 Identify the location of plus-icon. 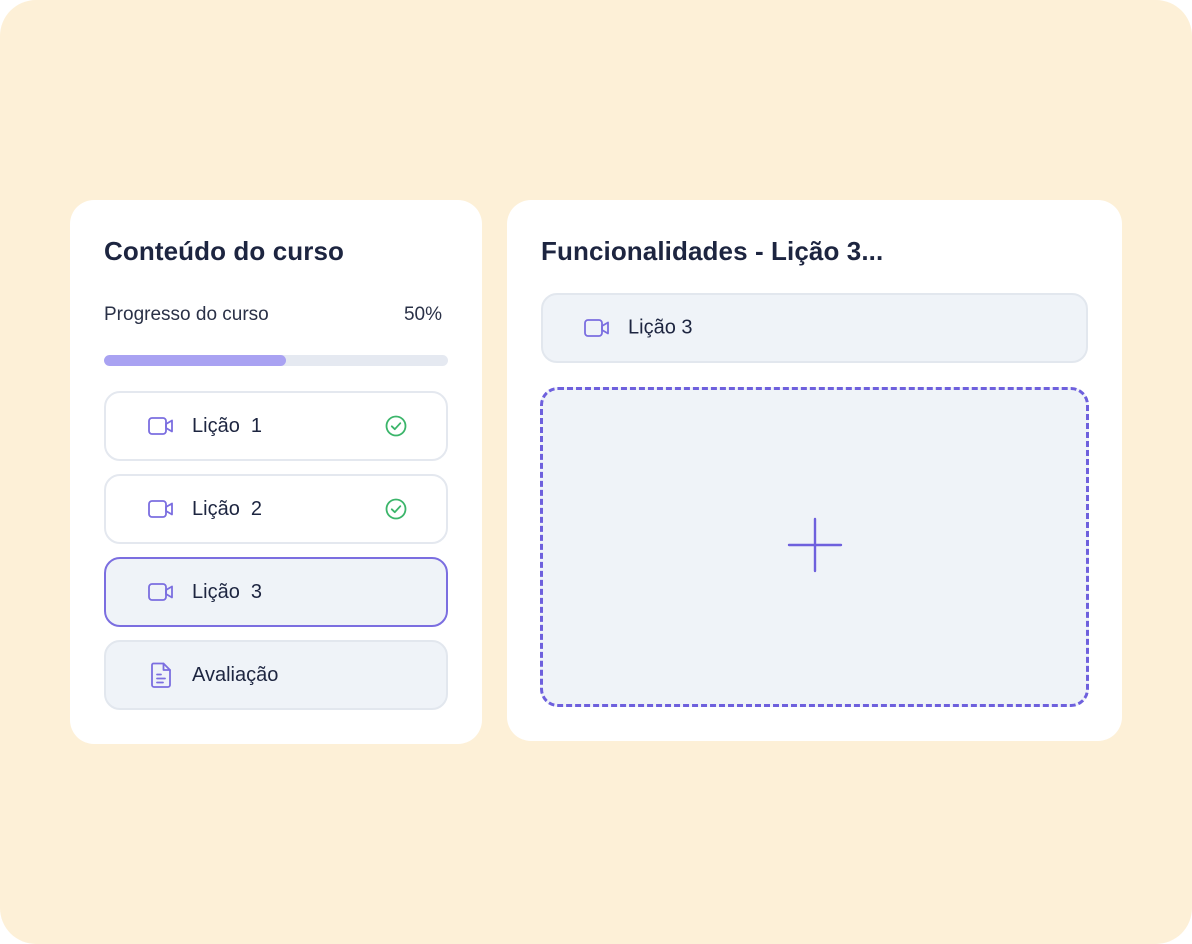
(815, 547).